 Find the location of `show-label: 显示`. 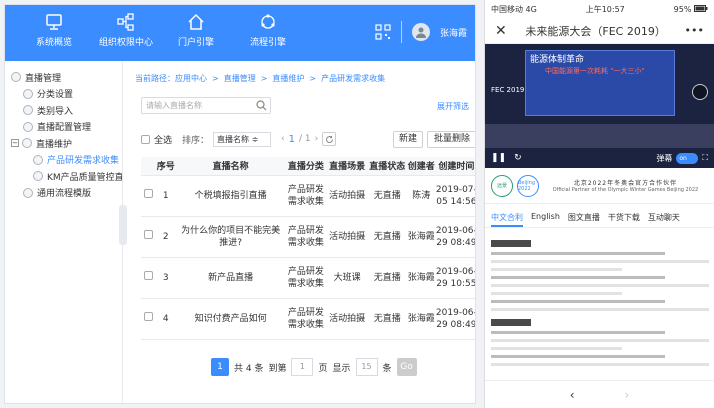

show-label: 显示 is located at coordinates (341, 368).